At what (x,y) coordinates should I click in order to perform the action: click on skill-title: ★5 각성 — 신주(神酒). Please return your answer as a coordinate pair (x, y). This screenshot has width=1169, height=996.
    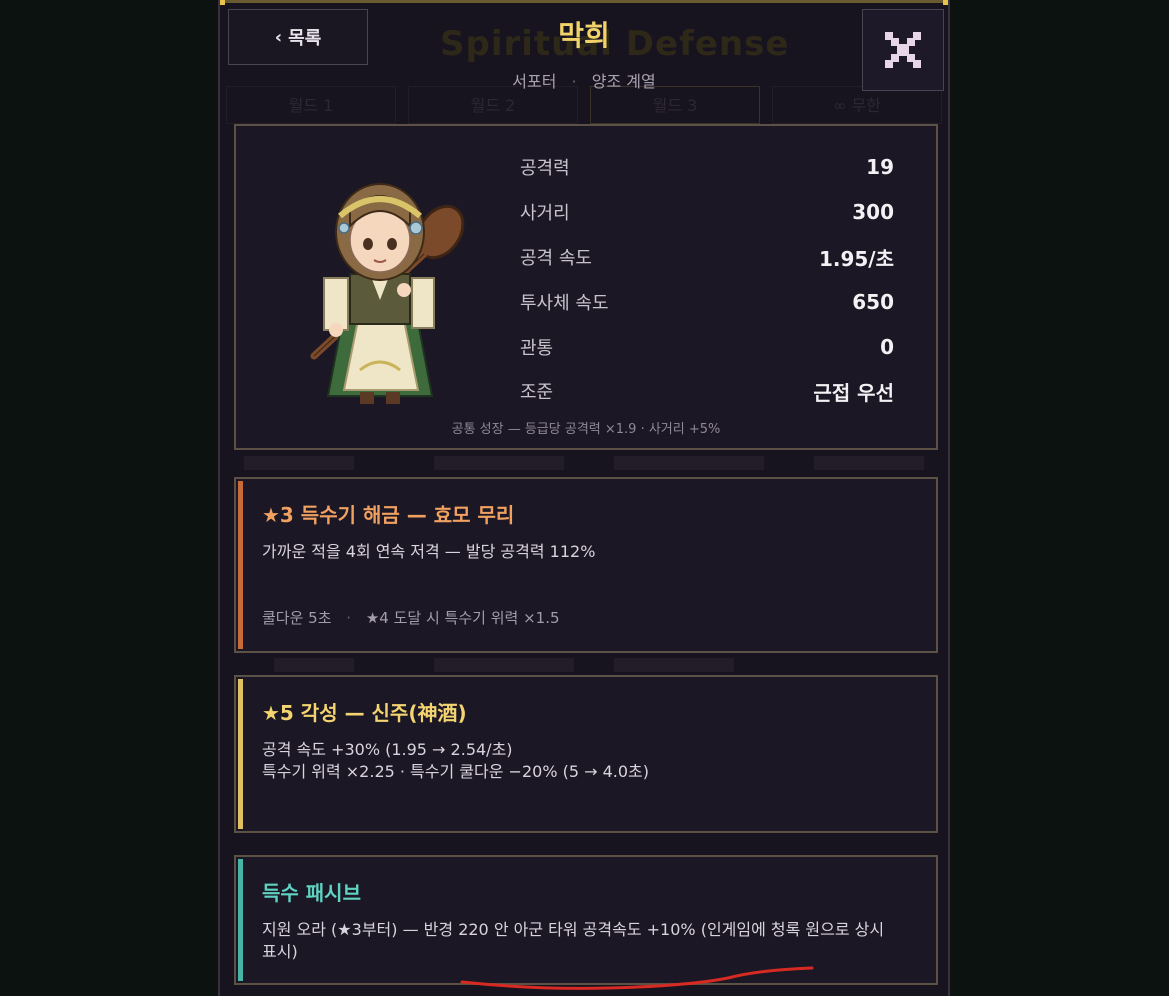
    Looking at the image, I should click on (364, 713).